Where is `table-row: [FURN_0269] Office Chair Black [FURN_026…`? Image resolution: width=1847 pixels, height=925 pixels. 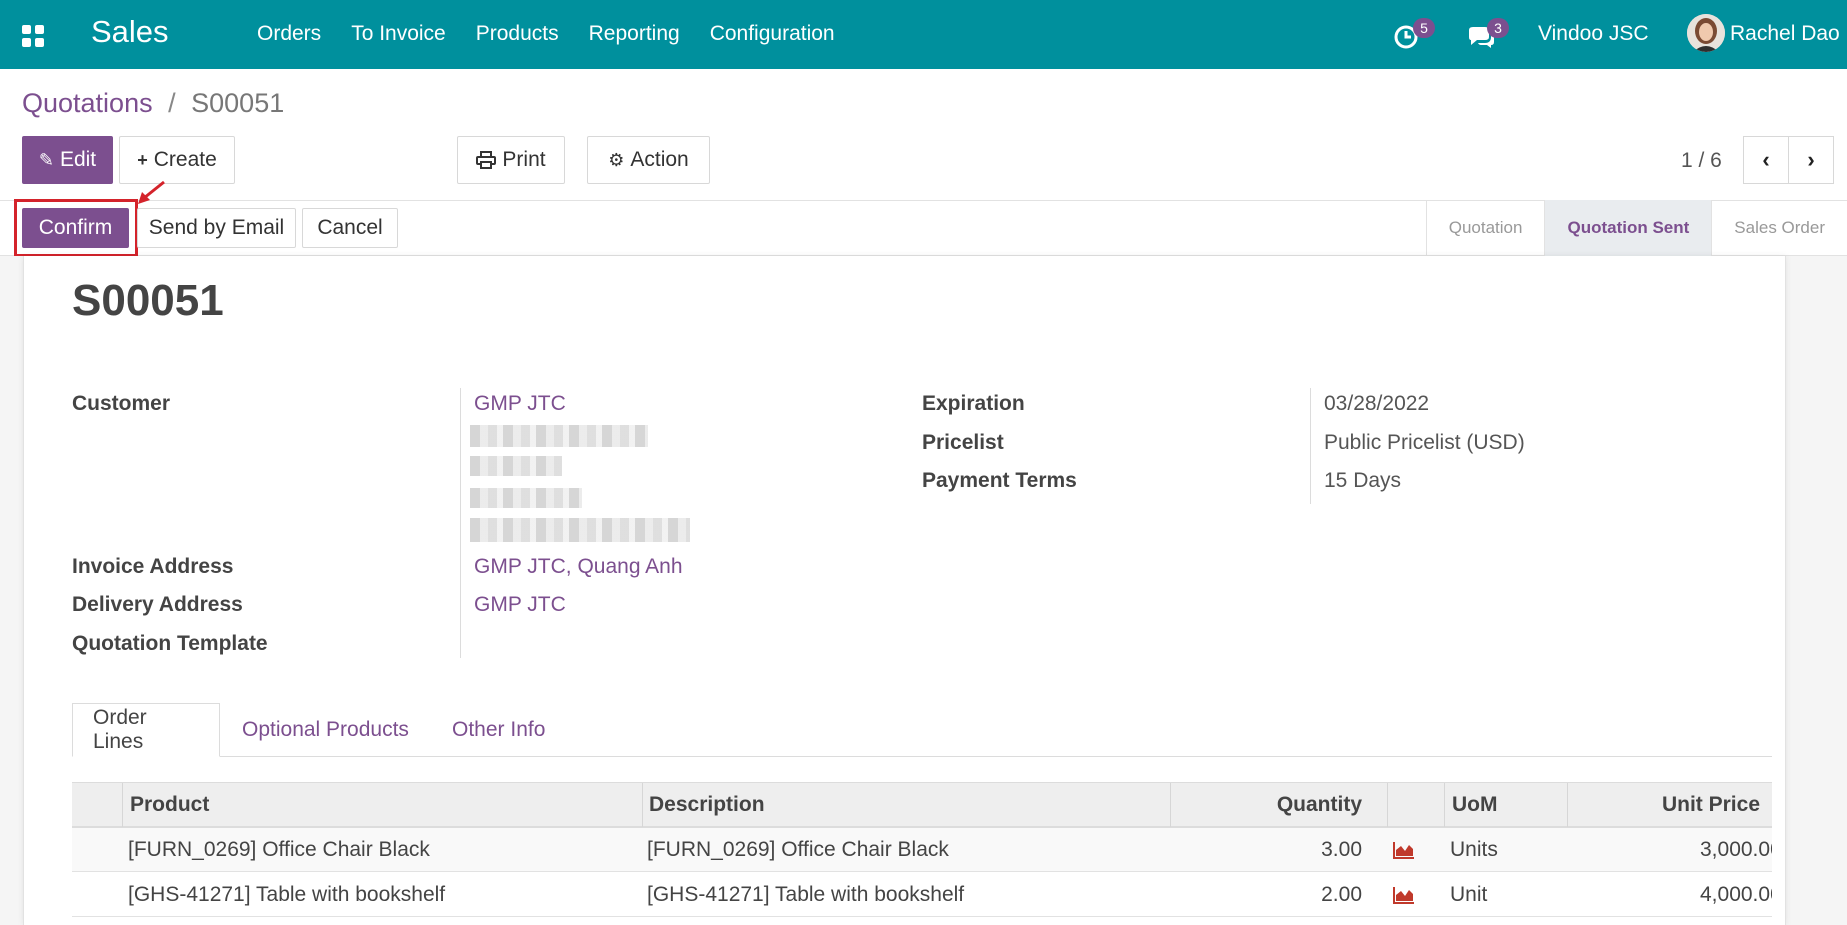
table-row: [FURN_0269] Office Chair Black [FURN_026… is located at coordinates (922, 850).